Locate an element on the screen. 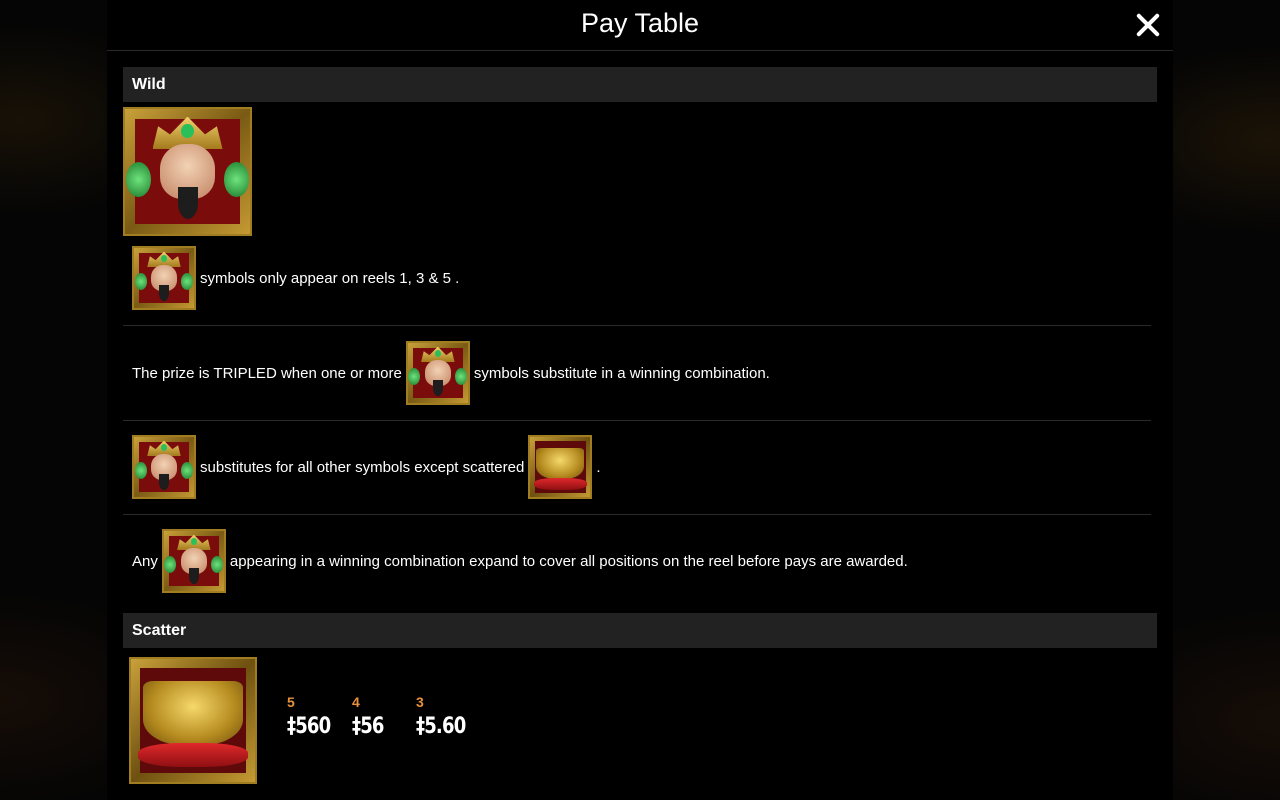 The height and width of the screenshot is (800, 1280). wild-rule-reels: symbols only appear on reels 1, 3 & 5 . is located at coordinates (637, 278).